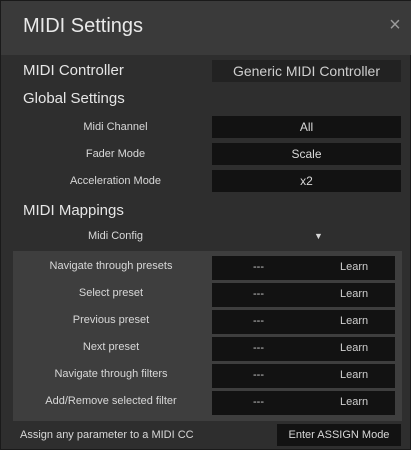 This screenshot has height=450, width=411. I want to click on title-bar: MIDI Settings ×, so click(206, 28).